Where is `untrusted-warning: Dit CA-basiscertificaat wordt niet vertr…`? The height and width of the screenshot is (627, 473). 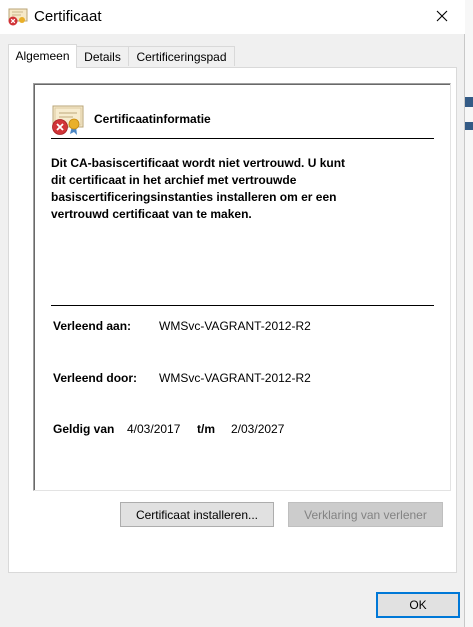
untrusted-warning: Dit CA-basiscertificaat wordt niet vertr… is located at coordinates (236, 189).